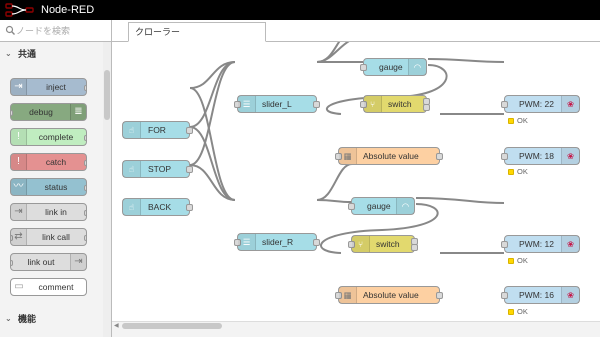 This screenshot has height=337, width=600. I want to click on palette-node-complete: ! complete, so click(48, 137).